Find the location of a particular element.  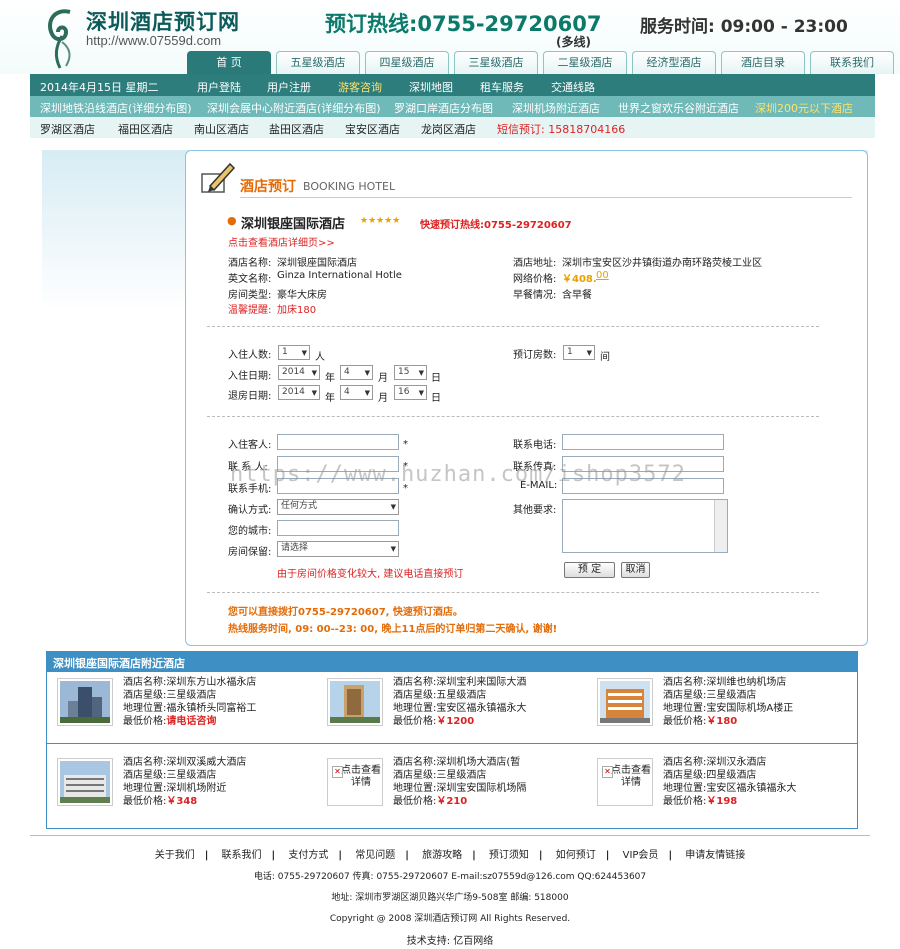

mobile-input is located at coordinates (338, 486).